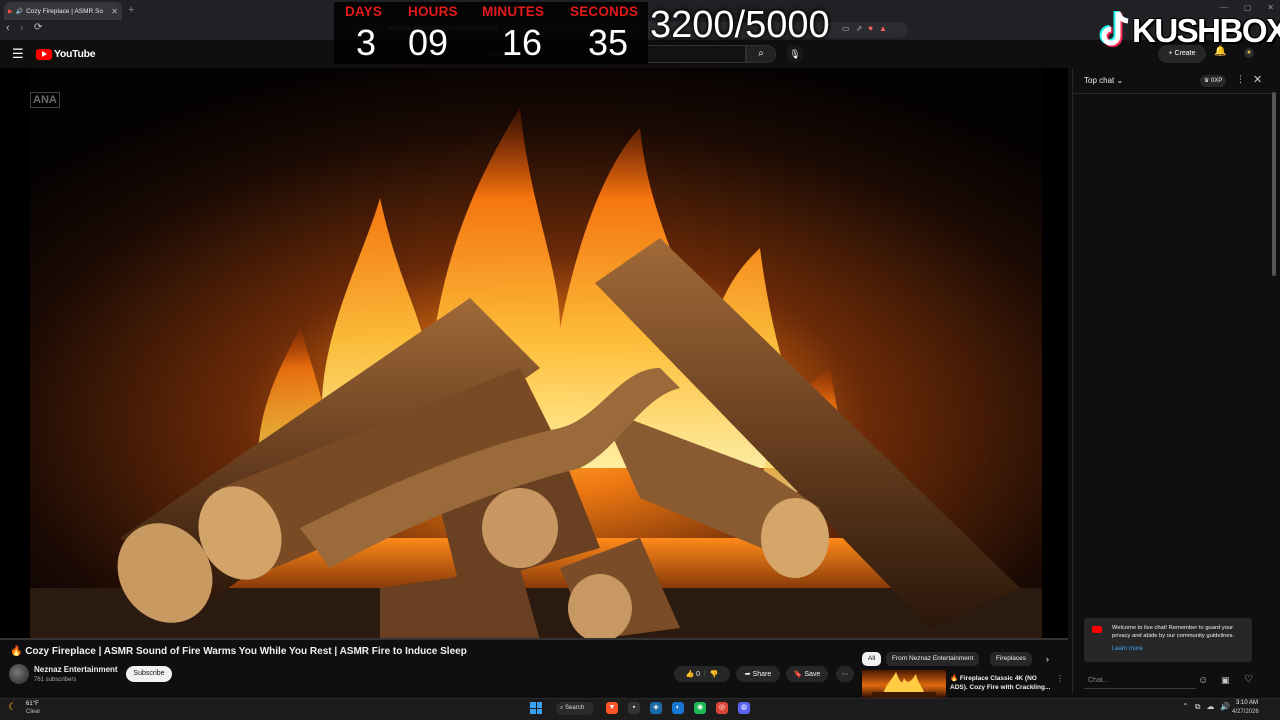 The width and height of the screenshot is (1280, 720). Describe the element at coordinates (19, 674) in the screenshot. I see `channel-avatar` at that location.